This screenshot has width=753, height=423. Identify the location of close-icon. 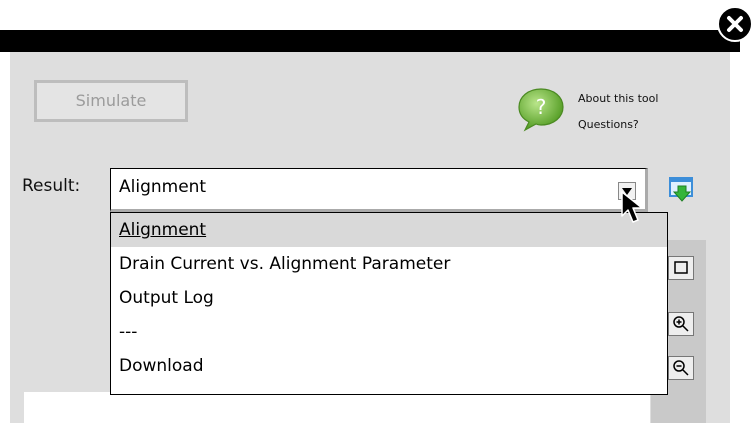
(735, 24).